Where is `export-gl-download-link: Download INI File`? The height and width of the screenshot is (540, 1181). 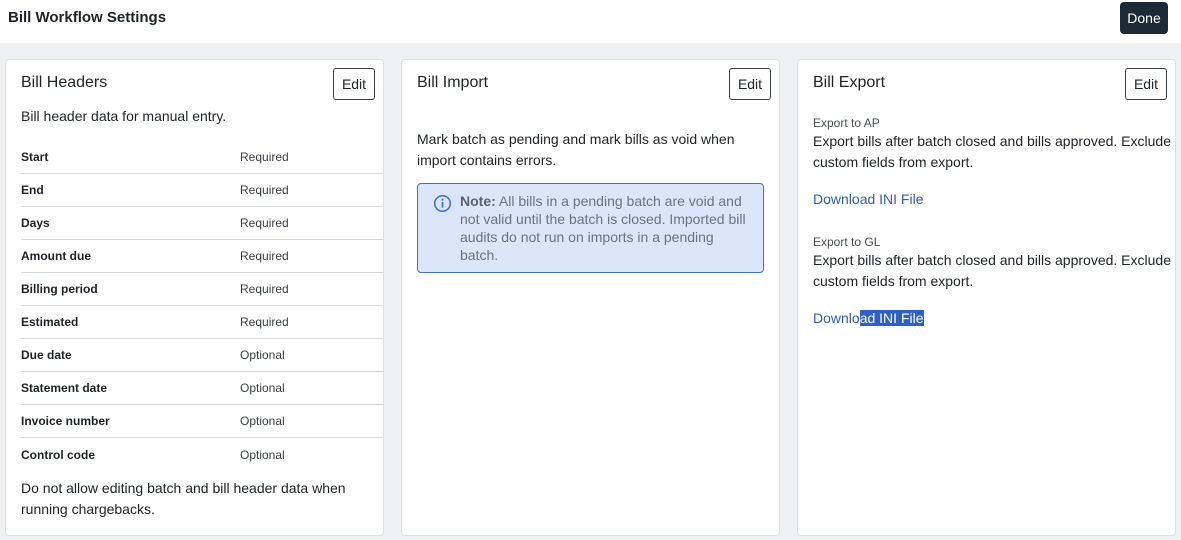 export-gl-download-link: Download INI File is located at coordinates (868, 318).